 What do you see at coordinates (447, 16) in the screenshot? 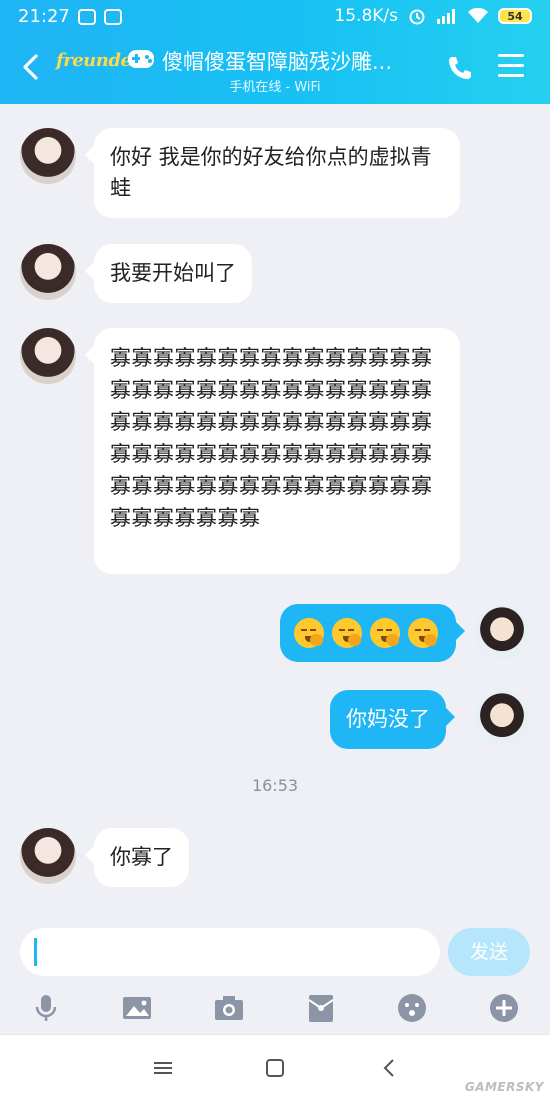
I see `signal-icon` at bounding box center [447, 16].